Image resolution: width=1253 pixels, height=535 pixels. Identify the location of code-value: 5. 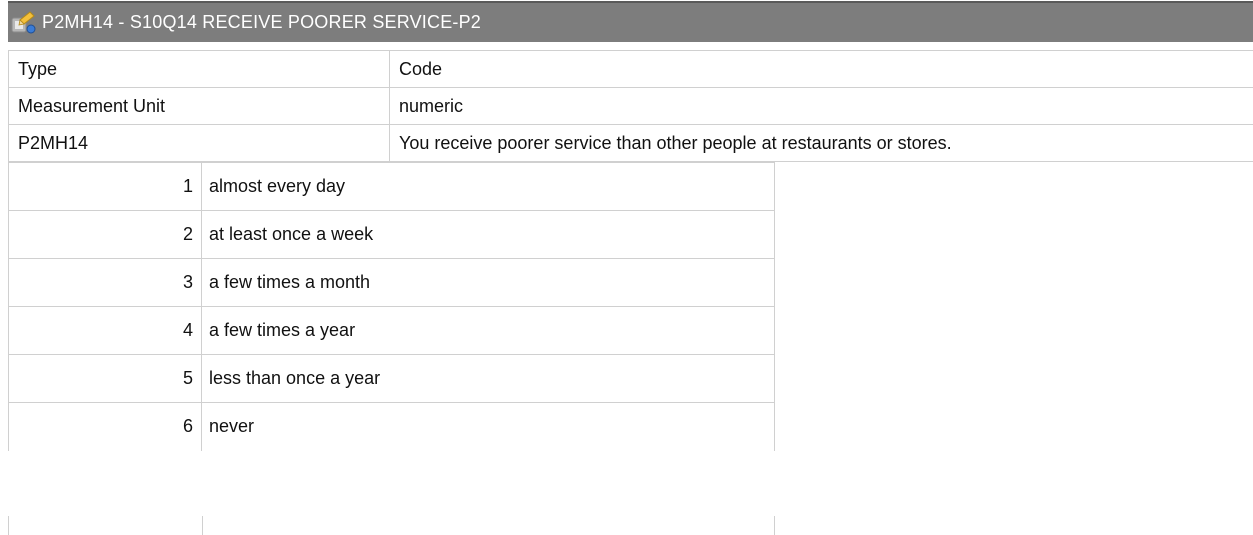
(105, 378).